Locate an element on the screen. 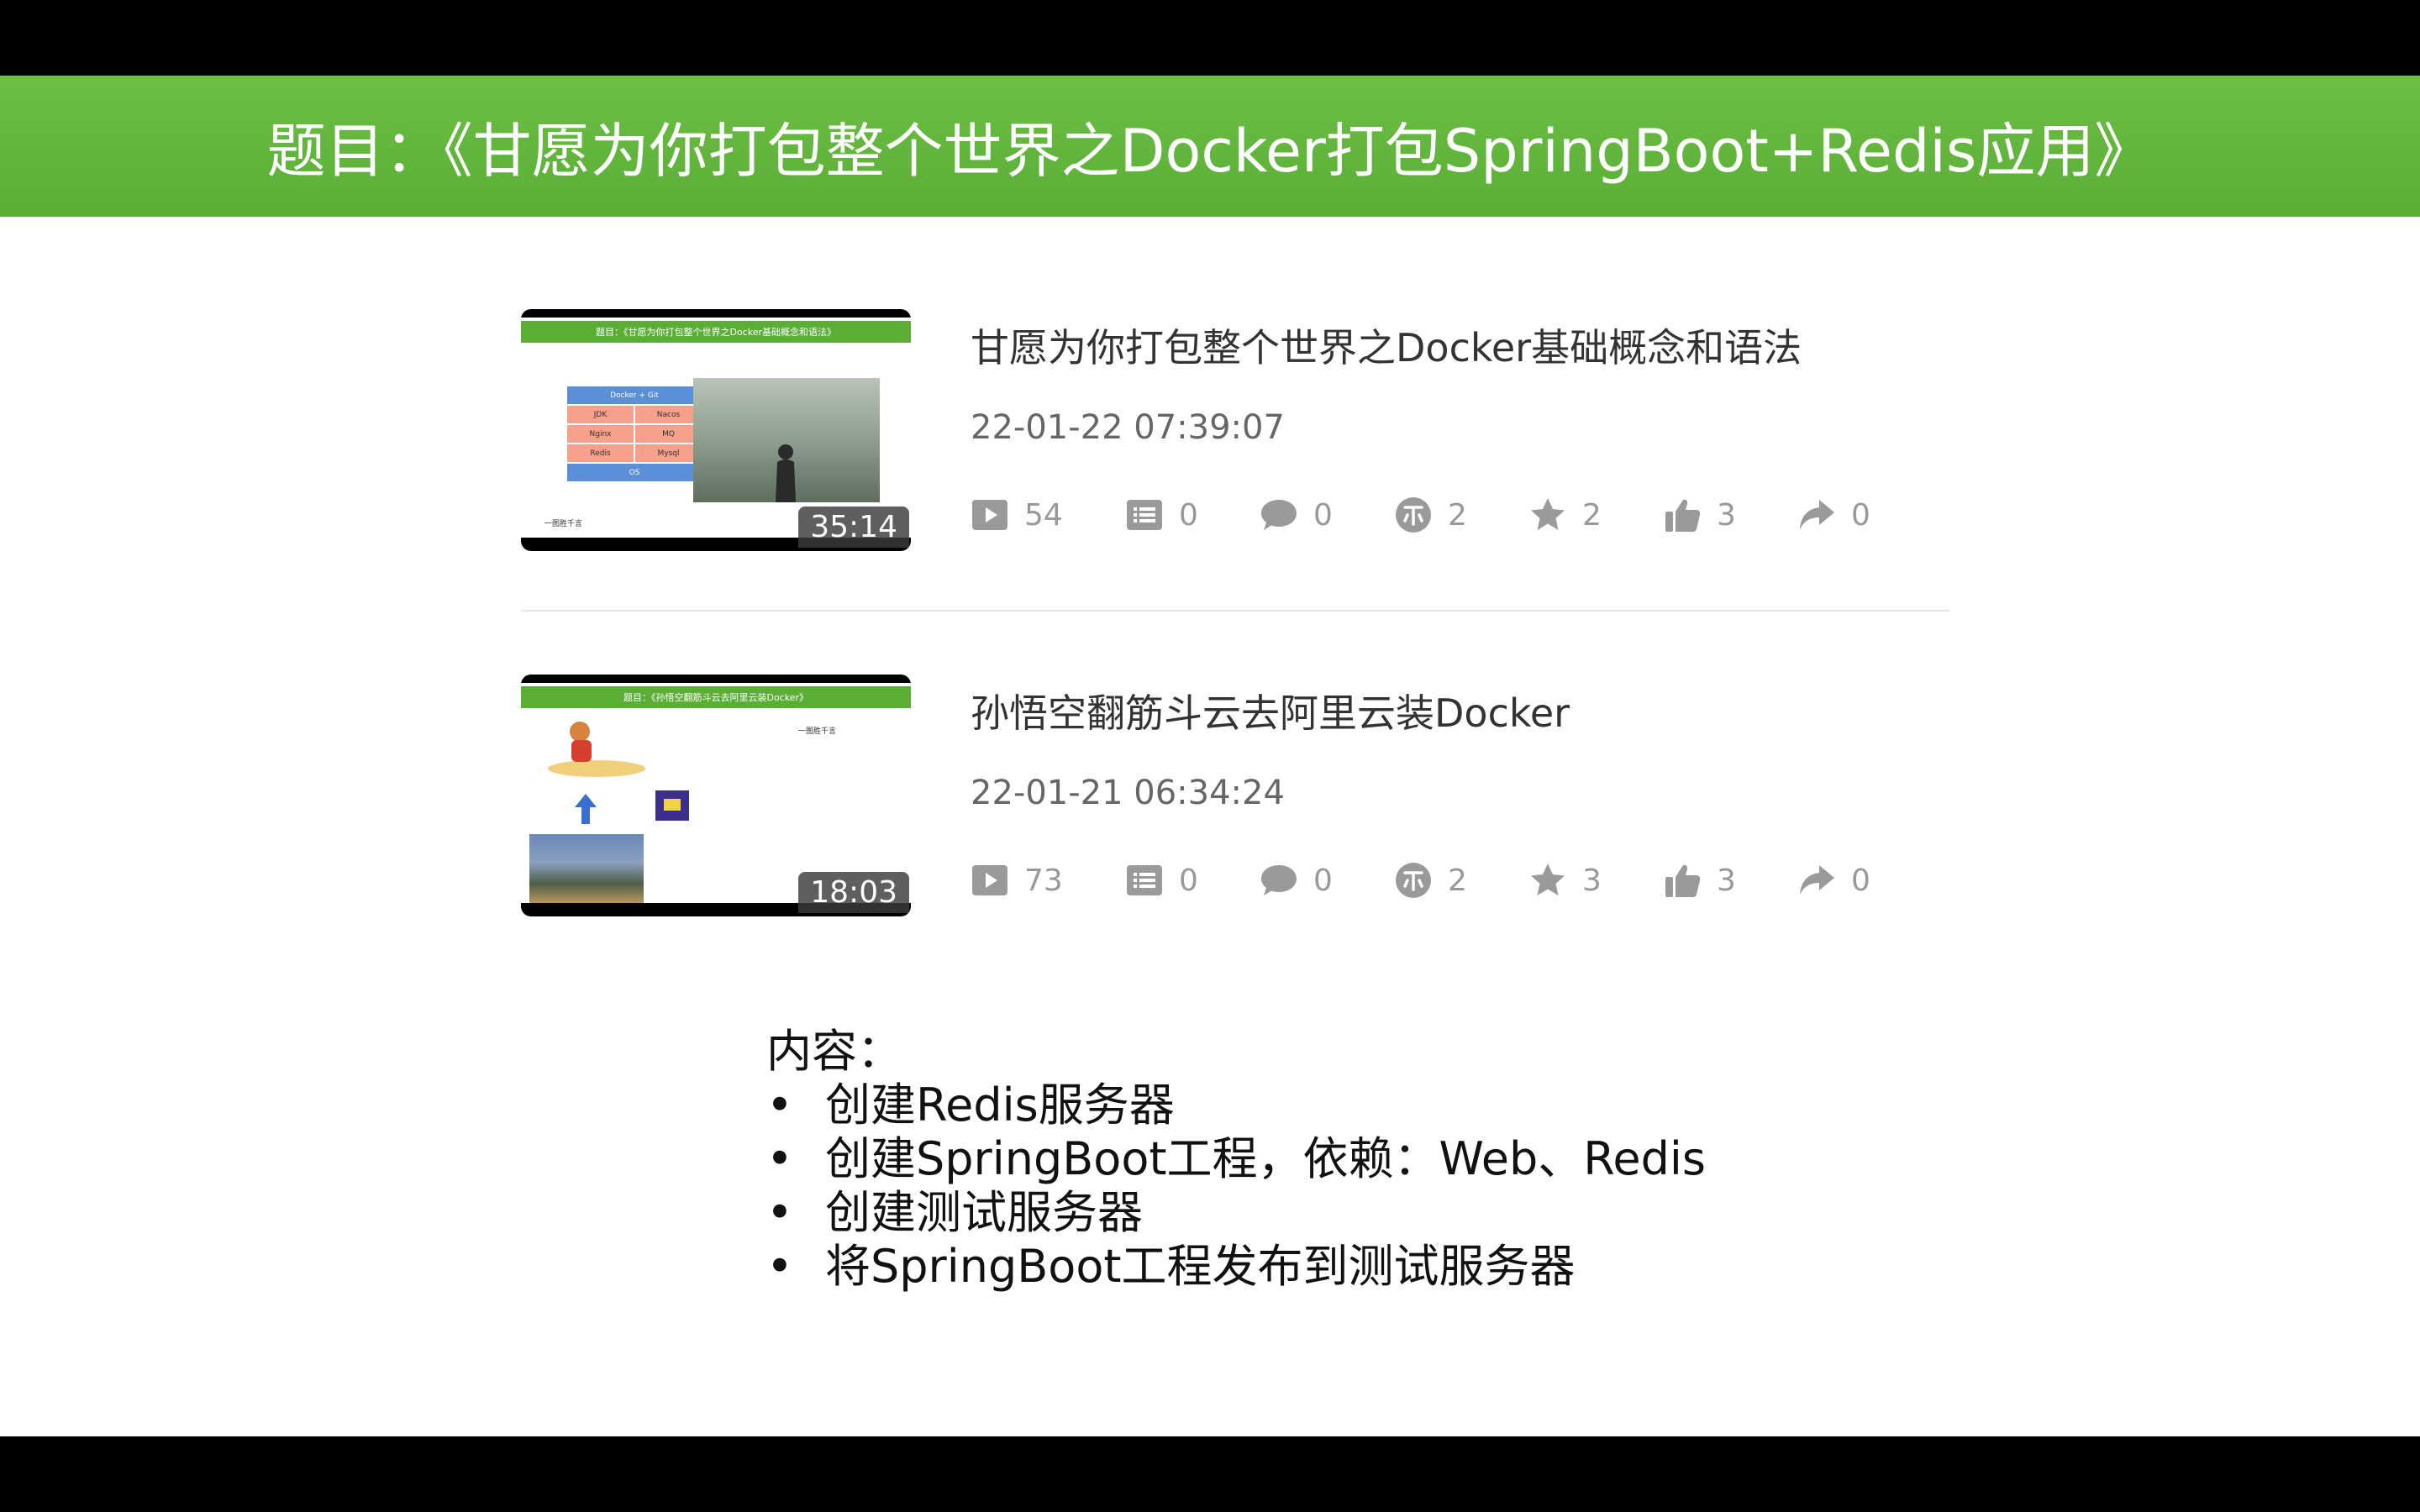 This screenshot has width=2420, height=1512. thumbnail-table-cell: Docker + Git is located at coordinates (634, 395).